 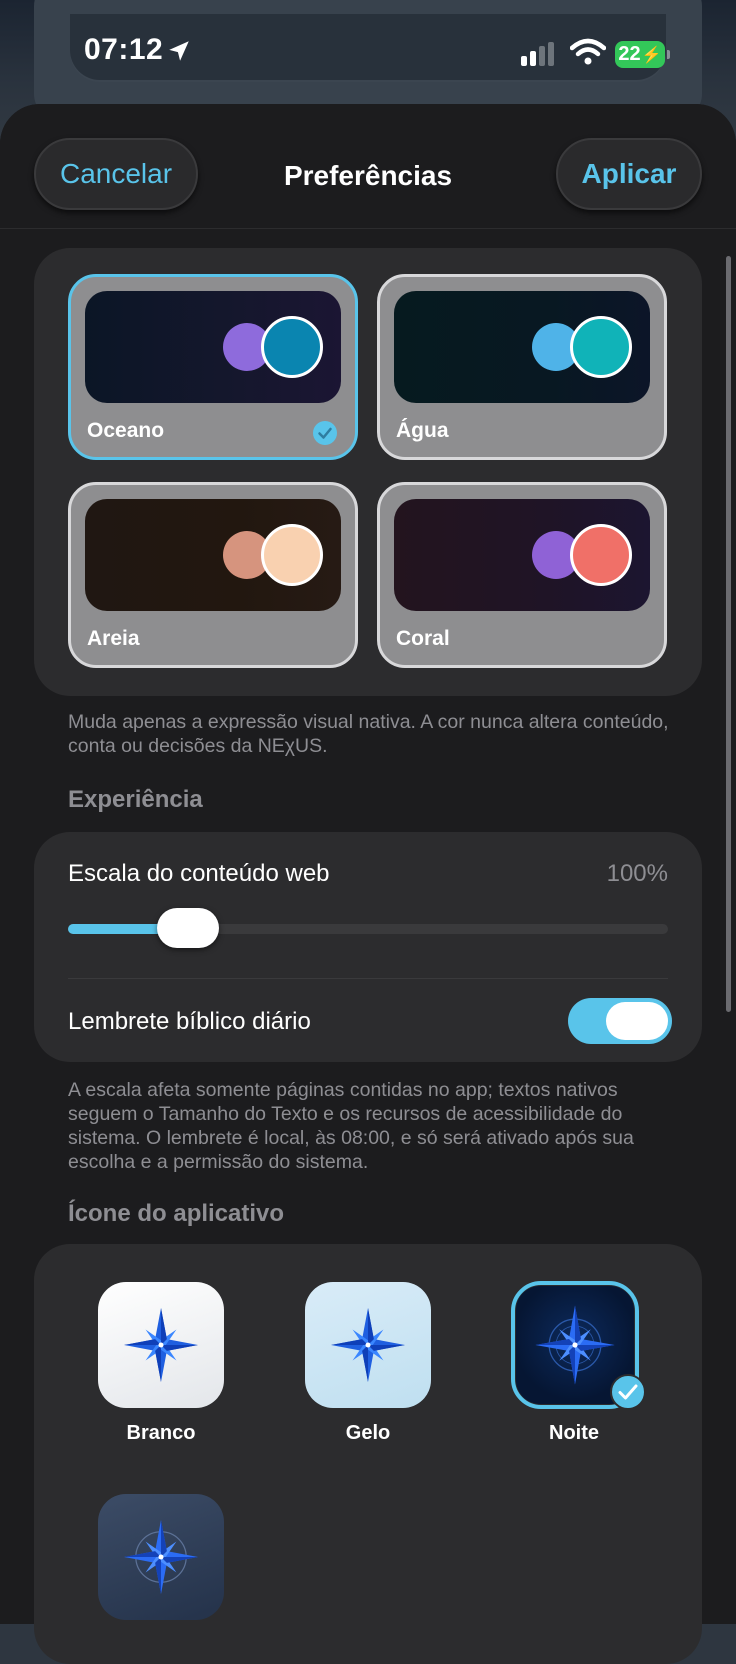 I want to click on theme-label: Coral, so click(x=423, y=638).